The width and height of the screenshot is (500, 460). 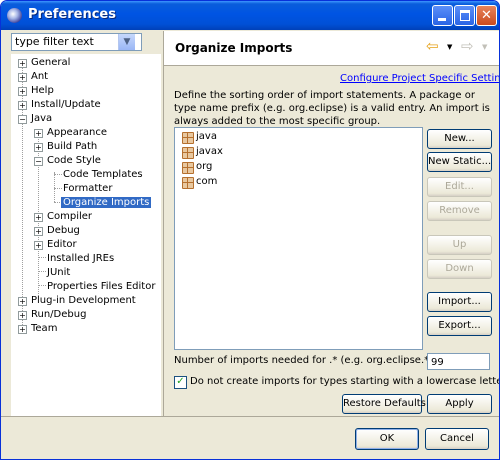 I want to click on tree-item-installed-jres: Installed JREs, so click(x=80, y=259).